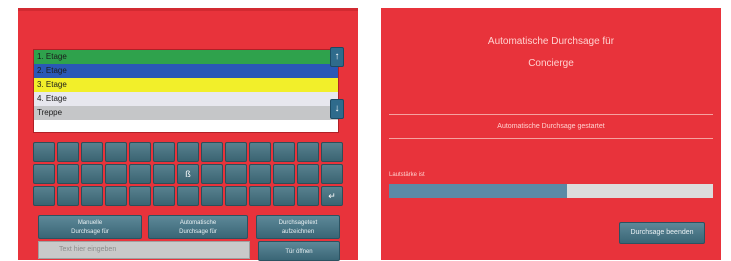 Image resolution: width=731 pixels, height=261 pixels. Describe the element at coordinates (299, 251) in the screenshot. I see `submit-button: Tür öffnen` at that location.